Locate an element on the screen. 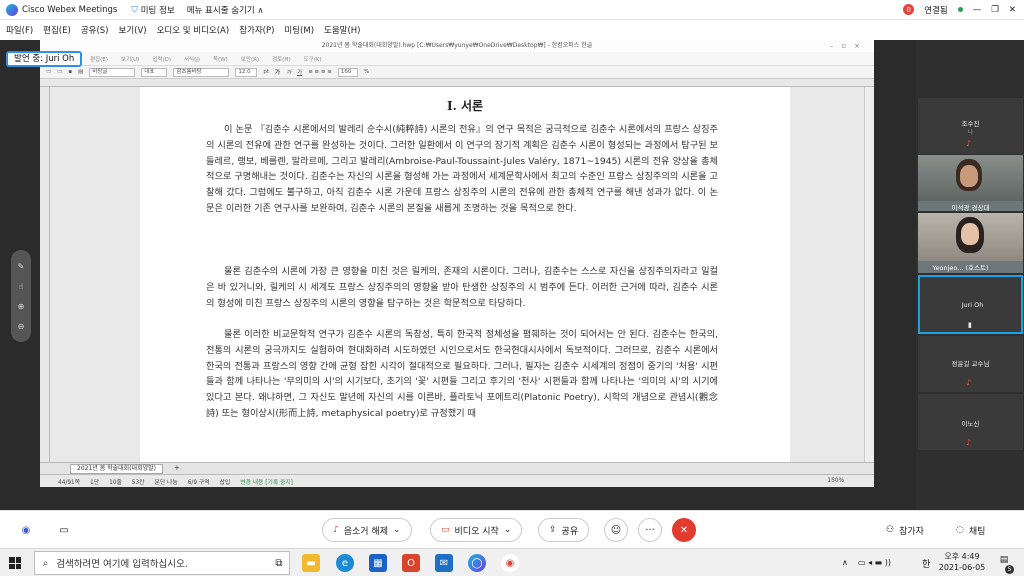 Image resolution: width=1024 pixels, height=576 pixels. save-icon: ▪ is located at coordinates (70, 72).